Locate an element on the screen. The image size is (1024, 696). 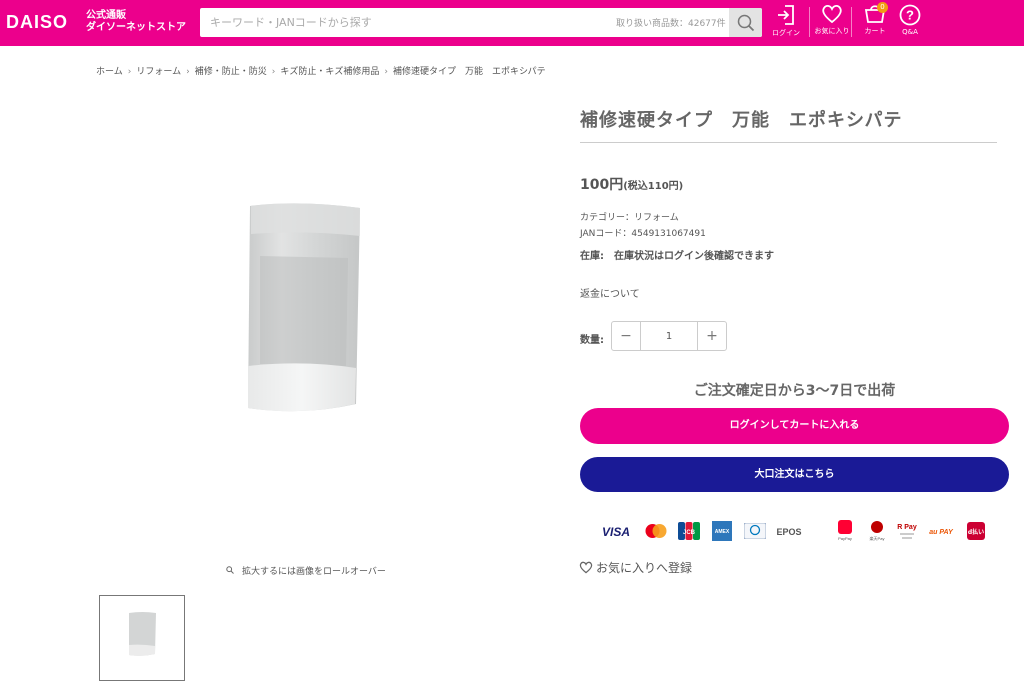
thumbnail-image is located at coordinates (142, 634).